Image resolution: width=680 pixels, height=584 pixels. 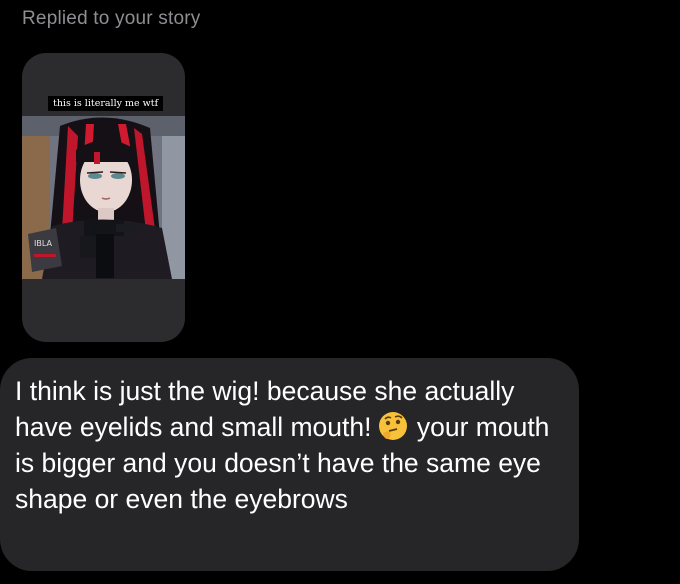 I want to click on thinking-face-icon, so click(x=393, y=426).